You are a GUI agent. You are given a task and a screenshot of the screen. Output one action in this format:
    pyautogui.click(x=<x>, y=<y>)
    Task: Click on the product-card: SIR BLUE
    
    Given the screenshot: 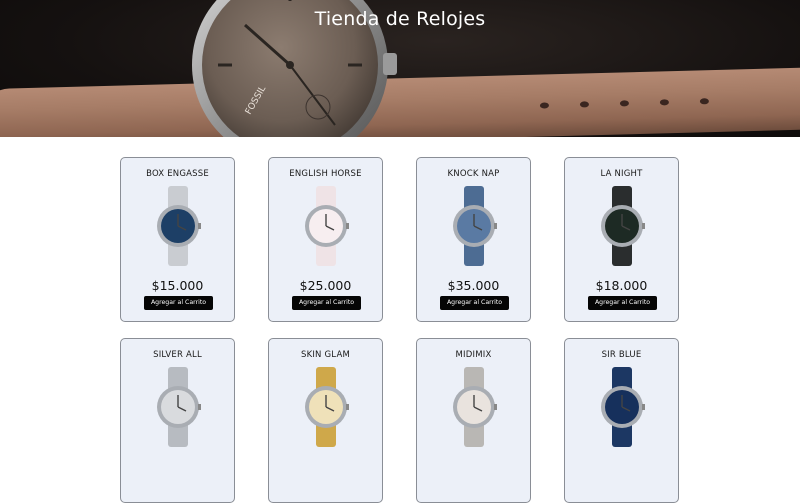 What is the action you would take?
    pyautogui.click(x=621, y=420)
    